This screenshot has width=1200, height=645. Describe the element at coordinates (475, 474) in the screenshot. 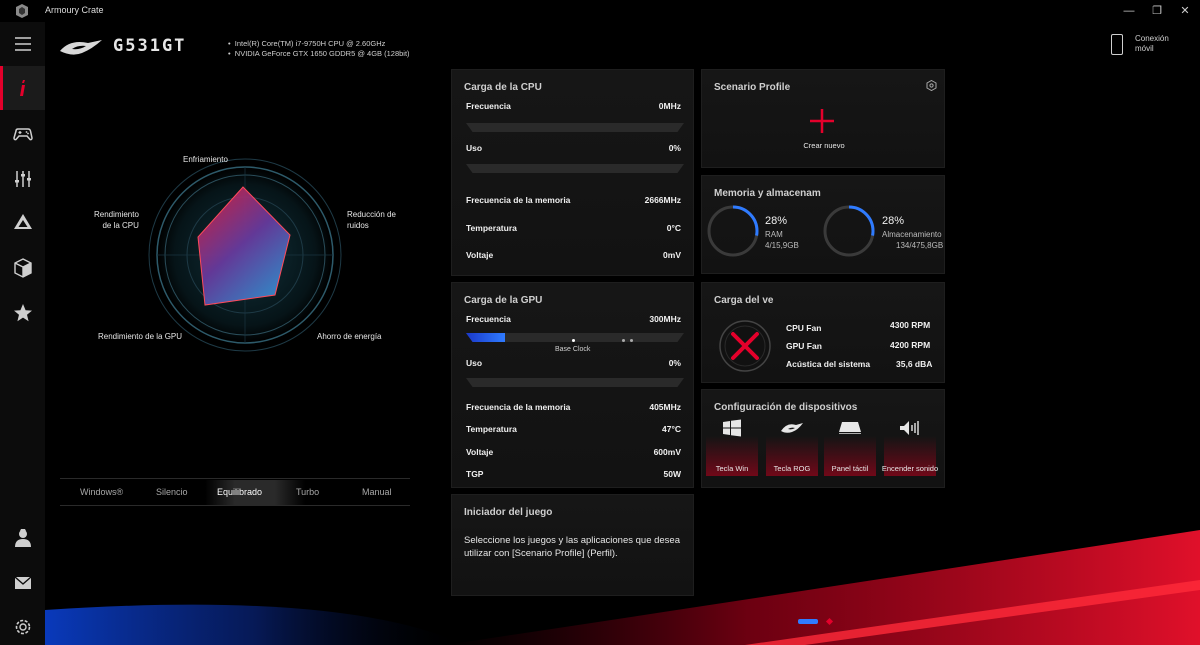

I see `gpu-tgp-label: TGP` at that location.